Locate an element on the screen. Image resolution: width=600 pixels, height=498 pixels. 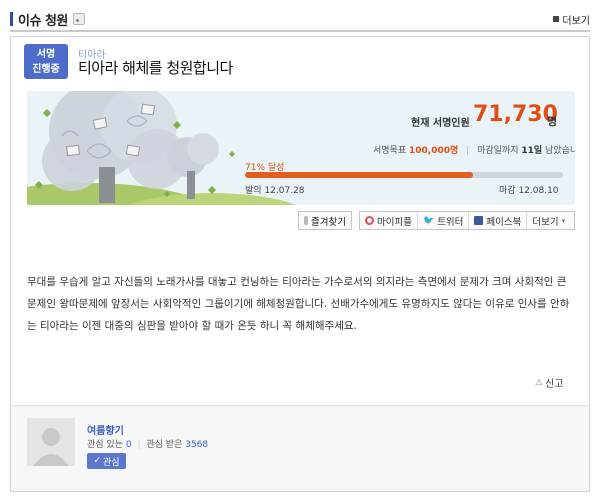
end-date-value: 12.08.10 is located at coordinates (538, 191).